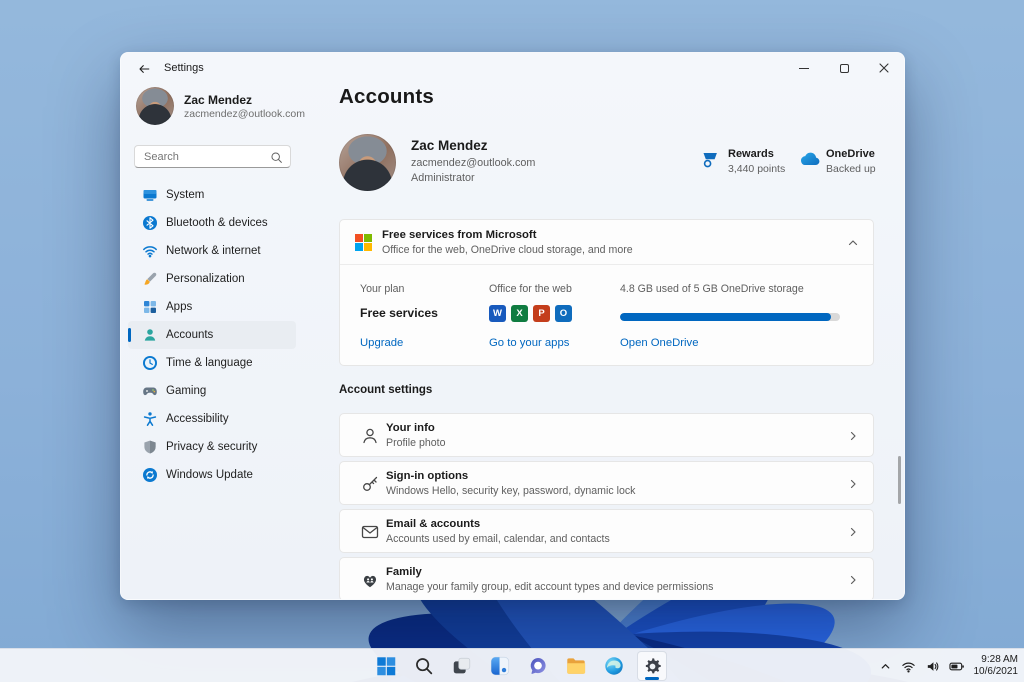 The height and width of the screenshot is (682, 1024). I want to click on taskbar: 9:28 AM 10/6/2021, so click(512, 665).